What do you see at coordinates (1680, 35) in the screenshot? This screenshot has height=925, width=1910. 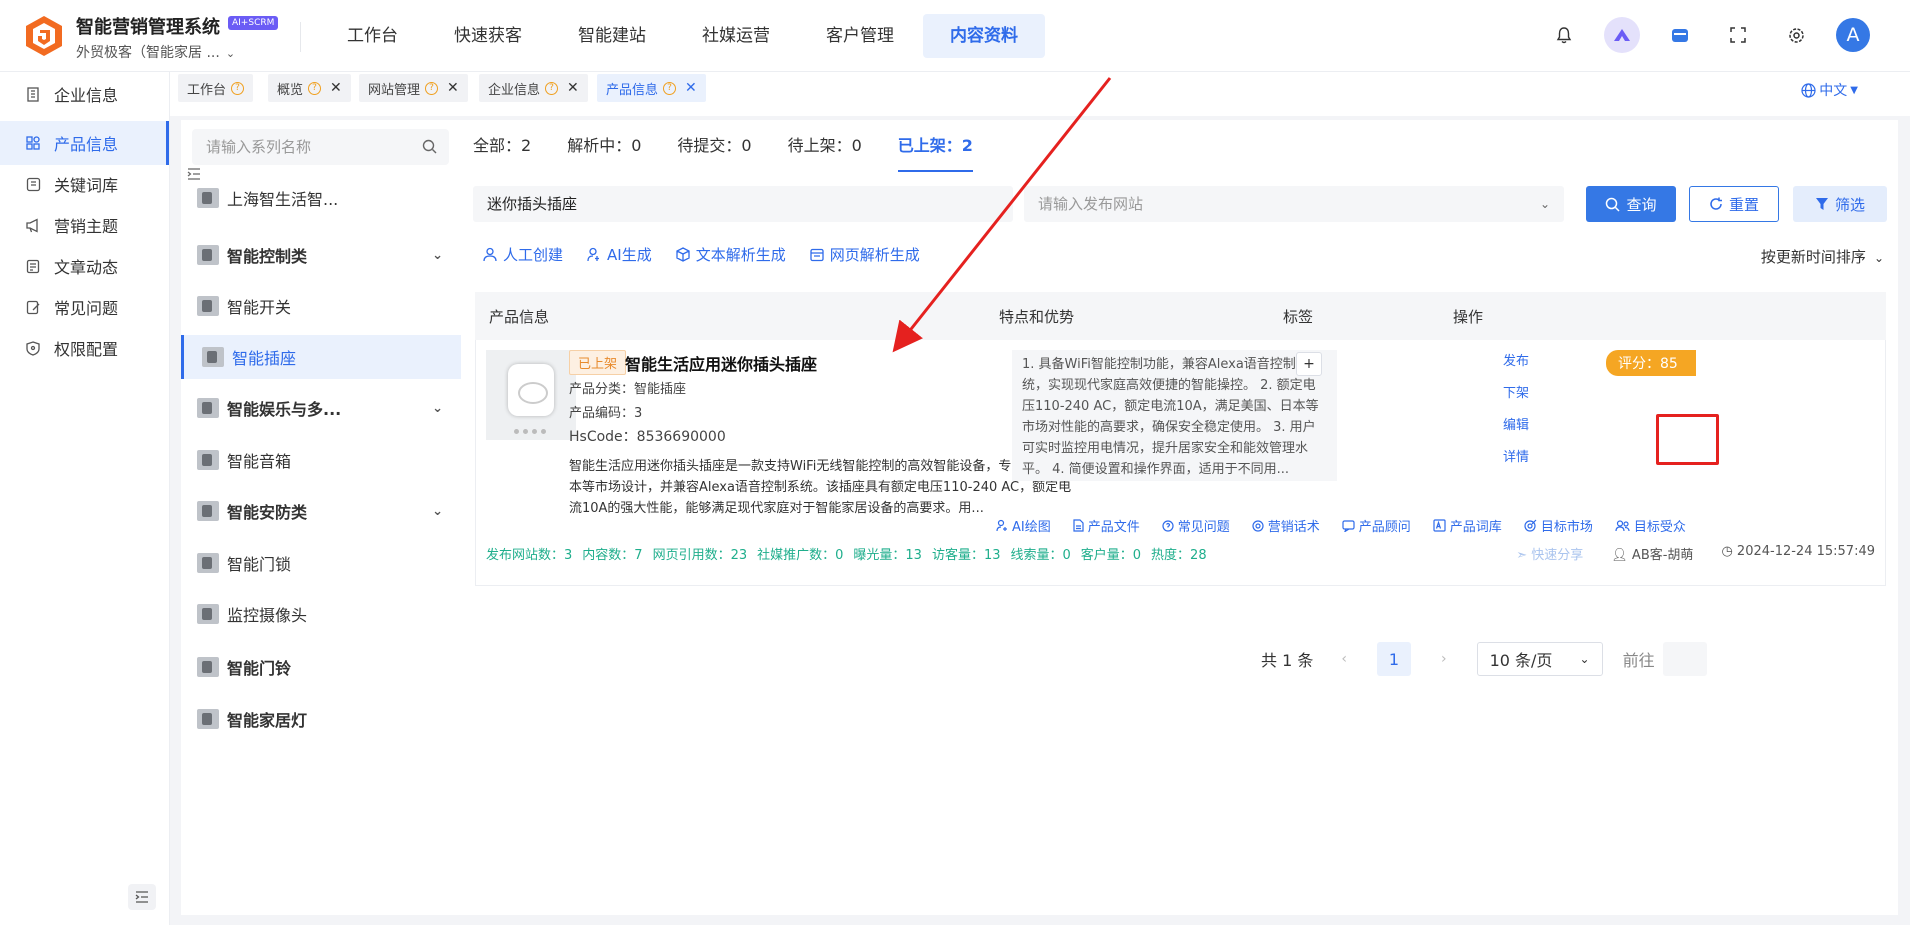 I see `folder-icon` at bounding box center [1680, 35].